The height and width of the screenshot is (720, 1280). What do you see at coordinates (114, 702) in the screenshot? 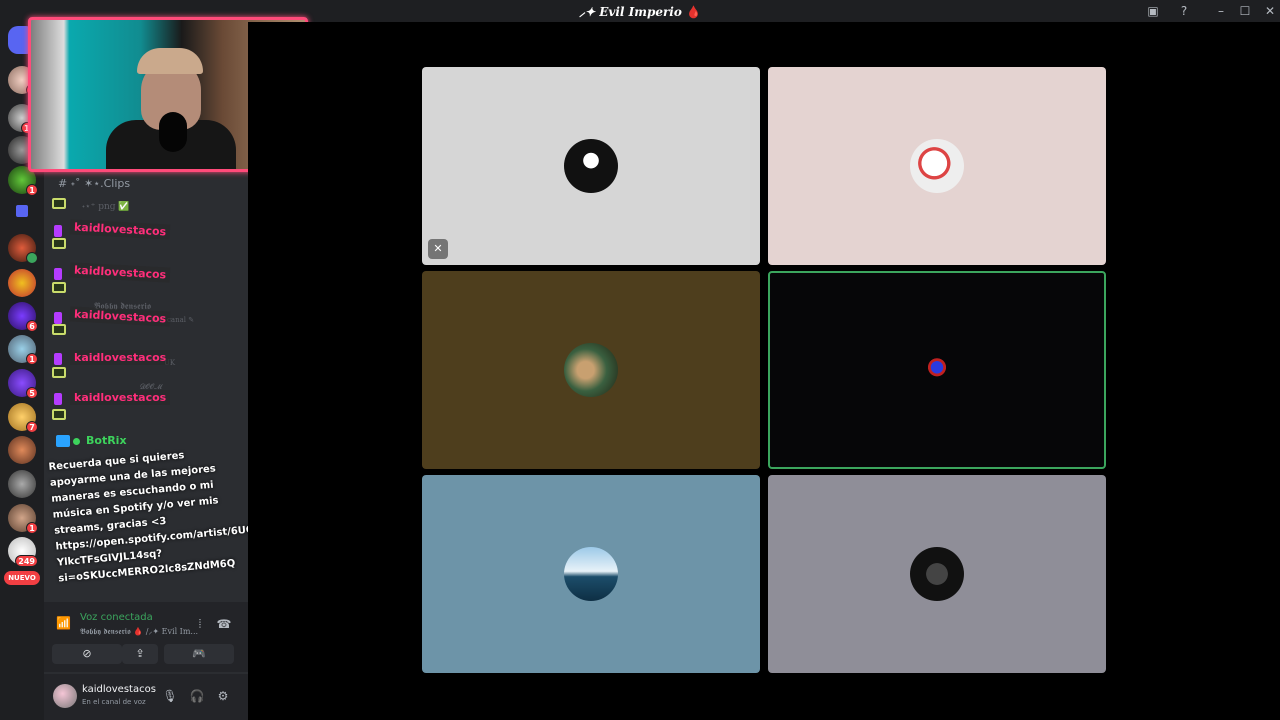
I see `user-status: En el canal de voz` at bounding box center [114, 702].